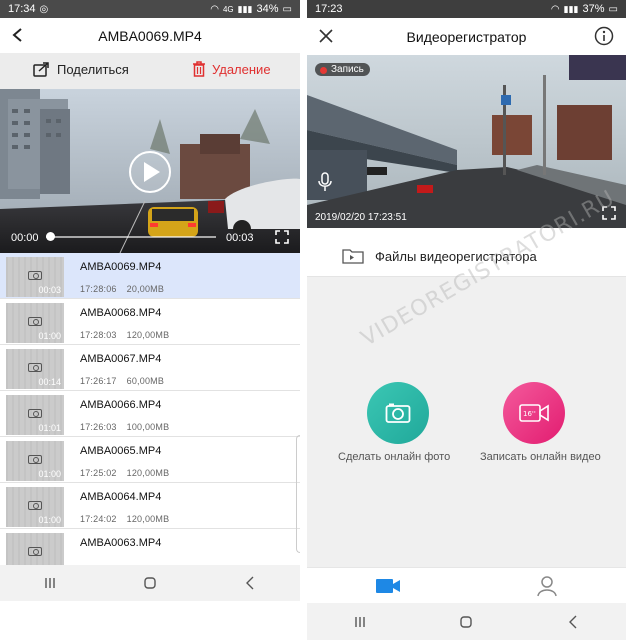 The width and height of the screenshot is (626, 640). I want to click on user-icon, so click(547, 586).